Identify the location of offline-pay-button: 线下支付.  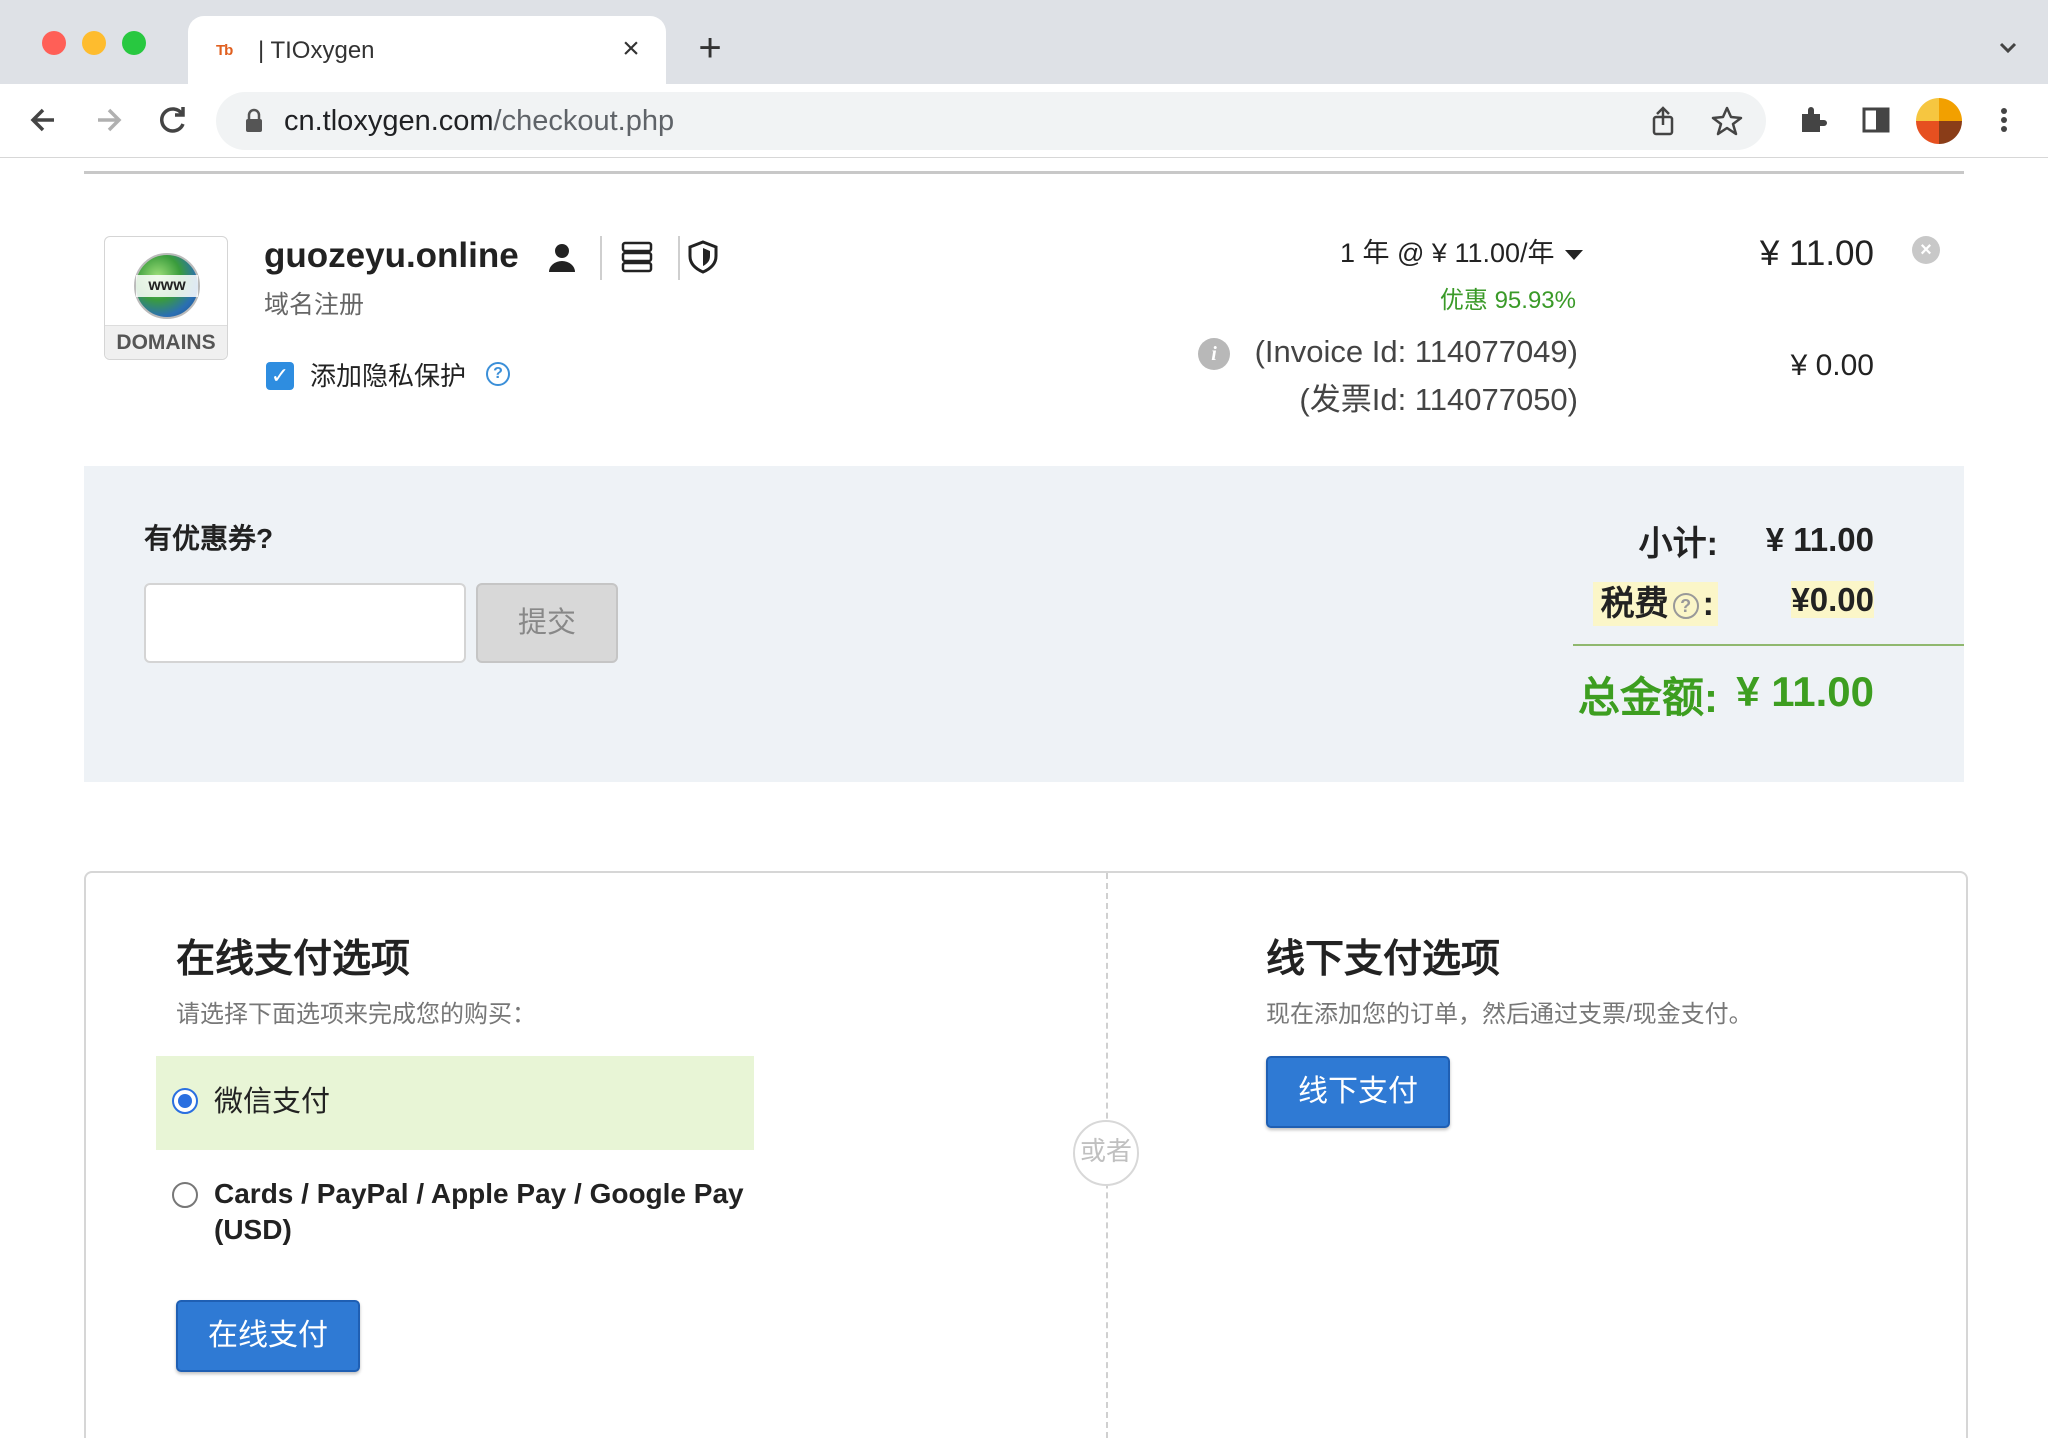
(1358, 1092).